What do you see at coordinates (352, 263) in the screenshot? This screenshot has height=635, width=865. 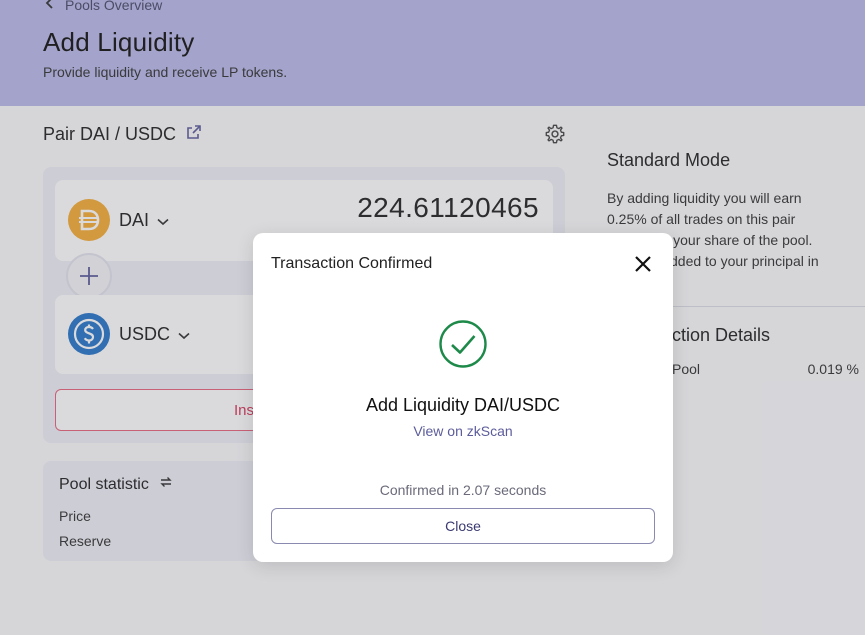 I see `modal-title: Transaction Confirmed` at bounding box center [352, 263].